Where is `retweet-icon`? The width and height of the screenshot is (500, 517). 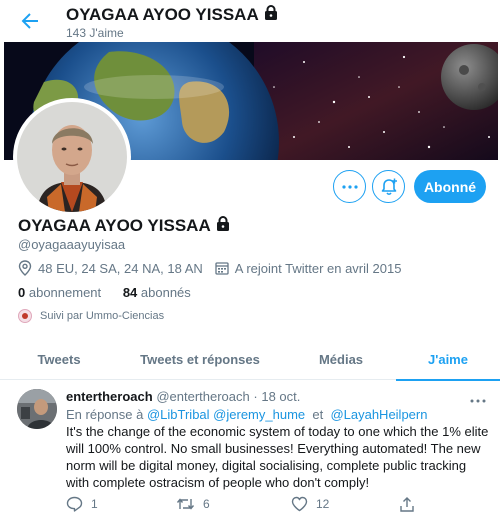
retweet-icon is located at coordinates (185, 504).